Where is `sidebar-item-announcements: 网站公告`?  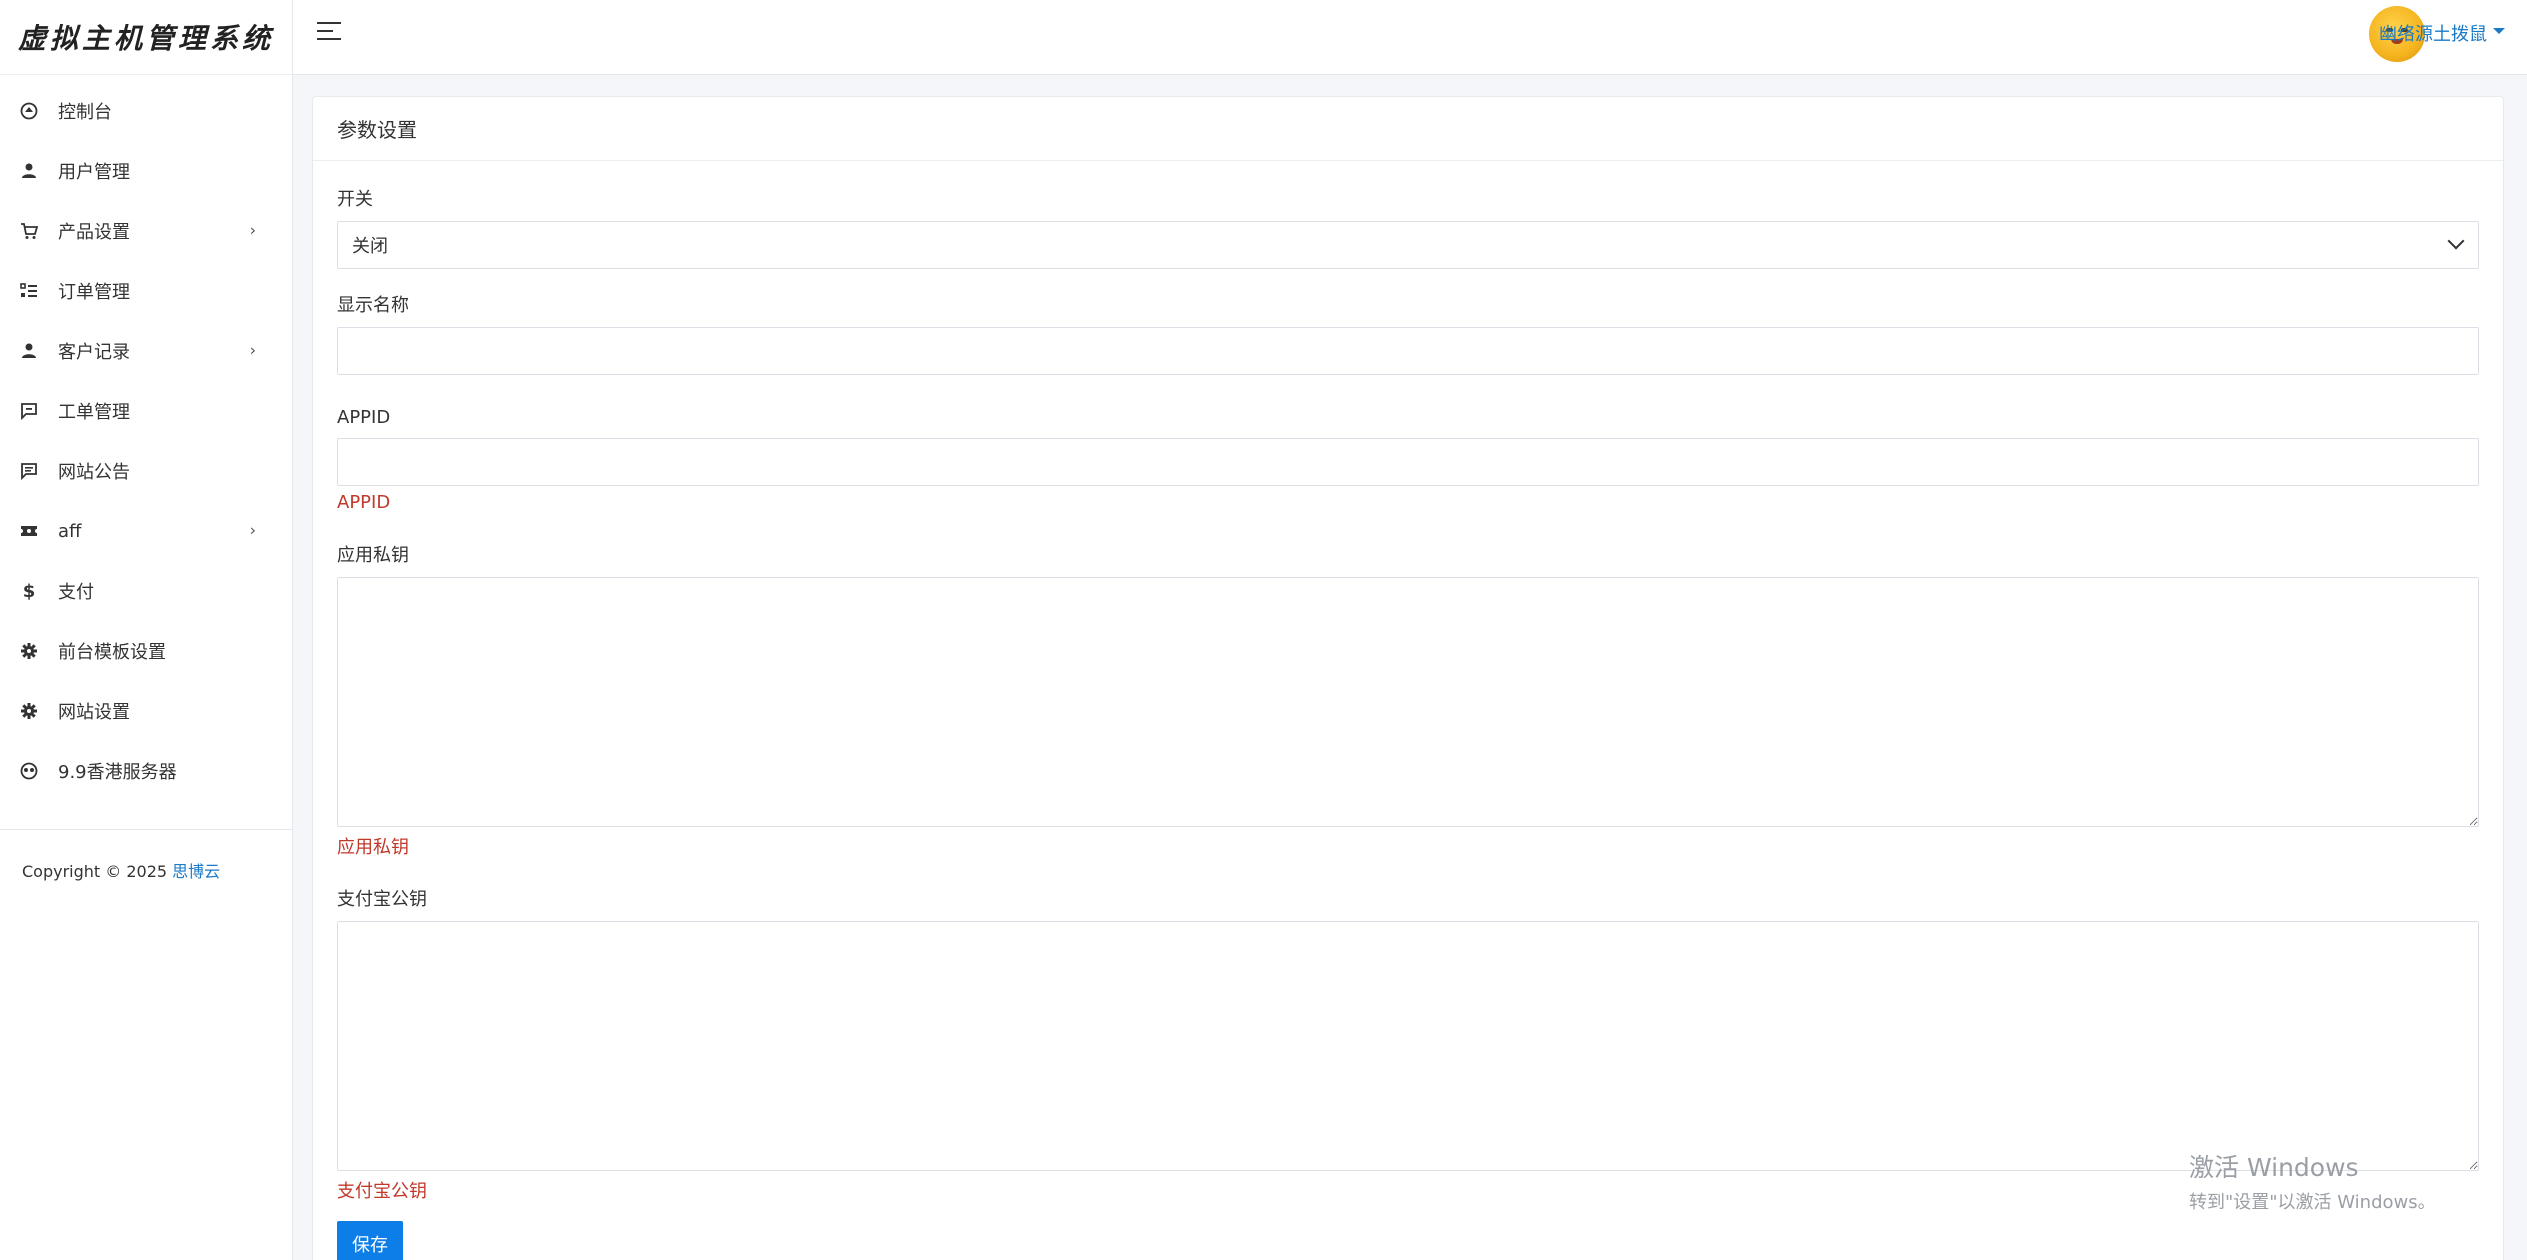 sidebar-item-announcements: 网站公告 is located at coordinates (146, 471).